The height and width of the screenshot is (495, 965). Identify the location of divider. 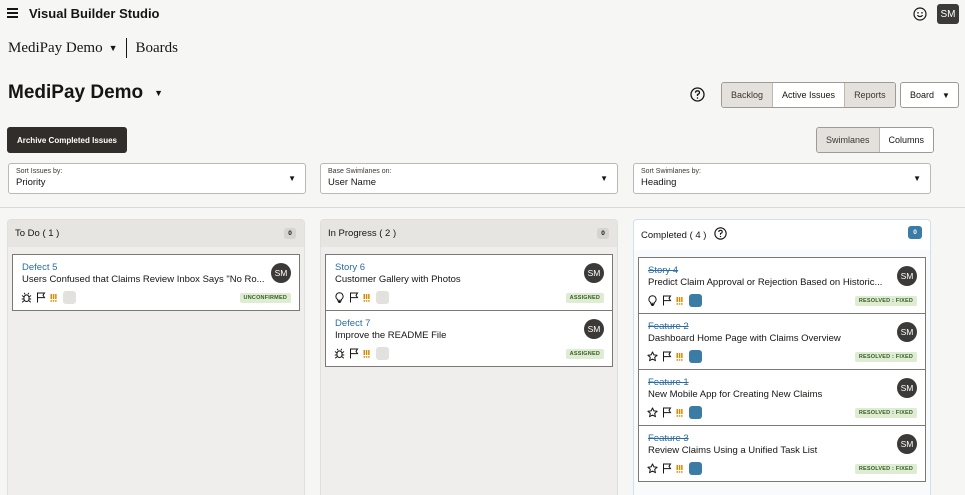
(482, 207).